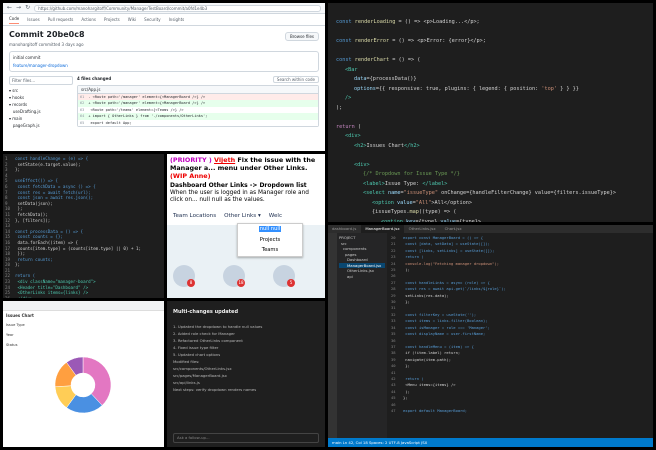 This screenshot has width=656, height=450. What do you see at coordinates (406, 391) in the screenshot?
I see `code-text: );` at bounding box center [406, 391].